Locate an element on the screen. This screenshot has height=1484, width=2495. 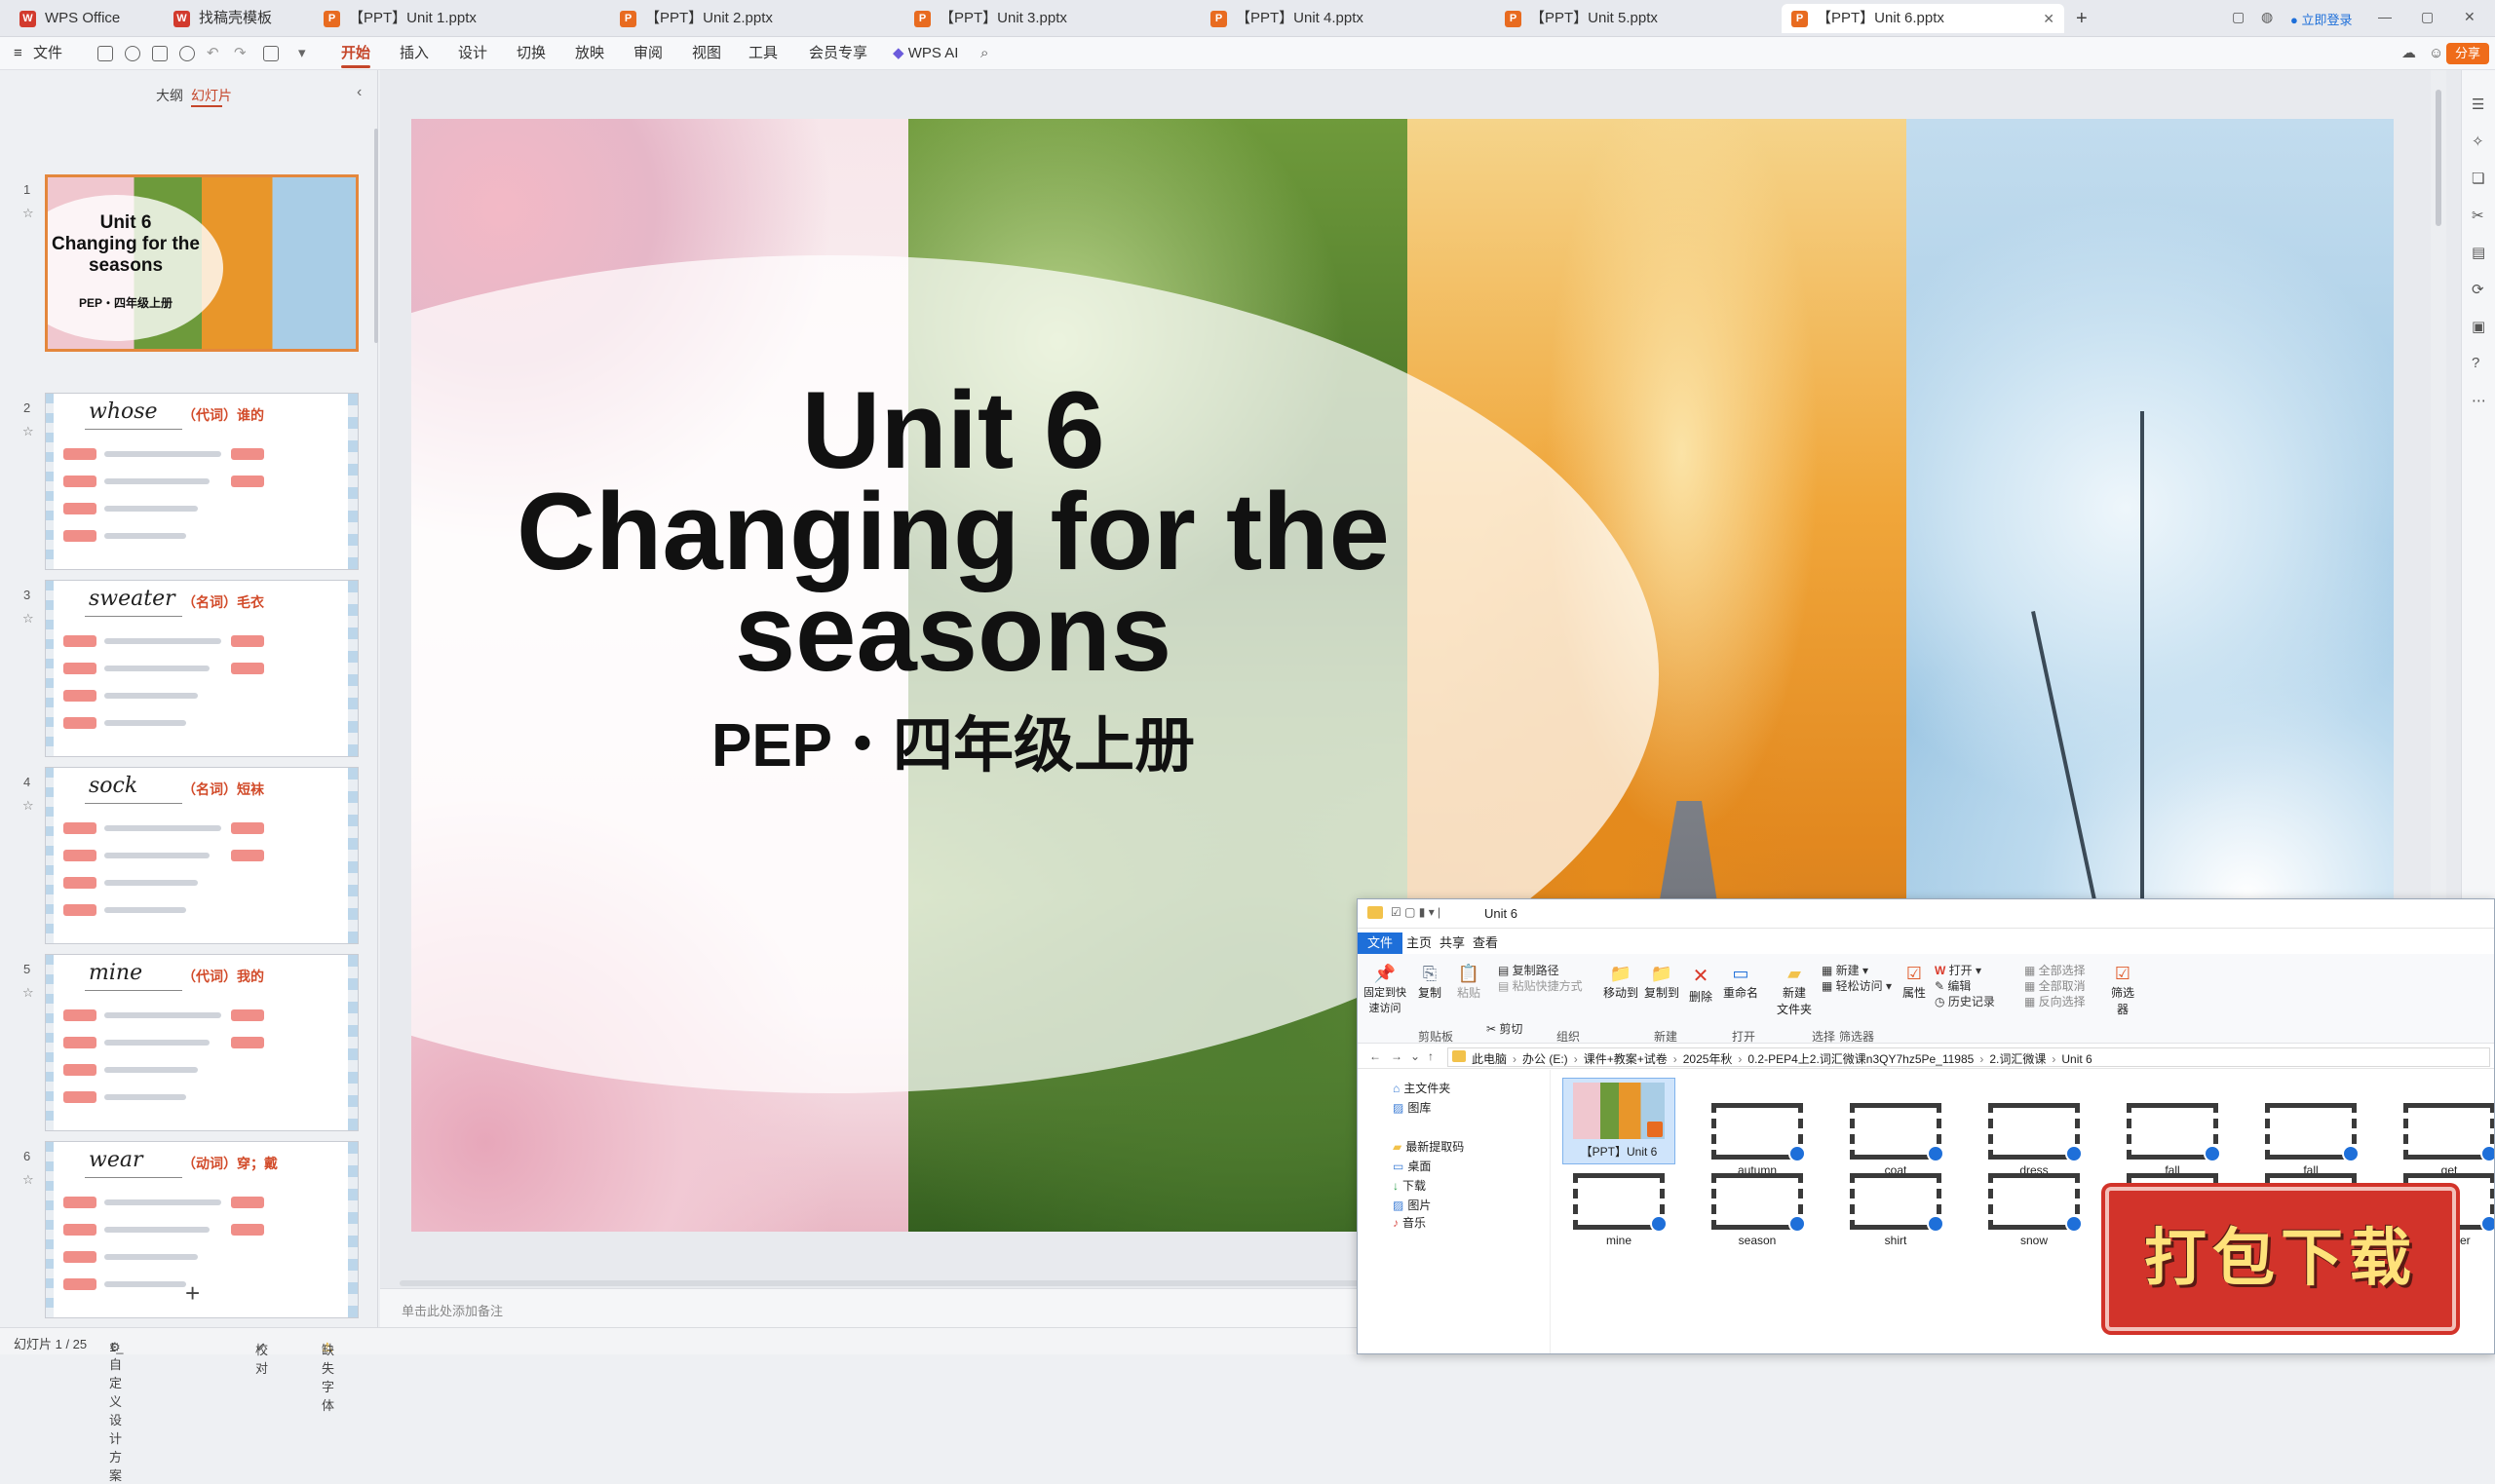
help-icon: ? is located at coordinates (2475, 363).